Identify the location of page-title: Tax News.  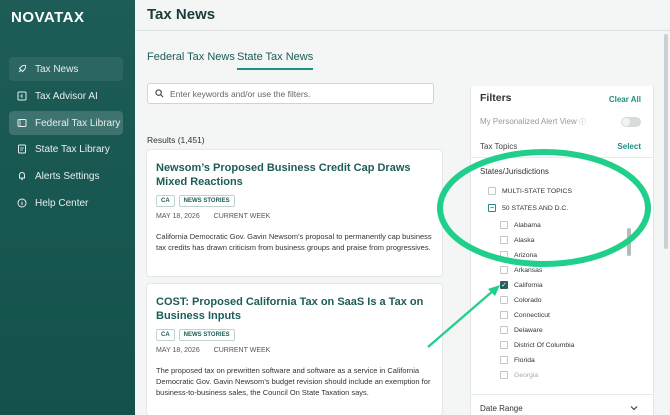
(181, 14).